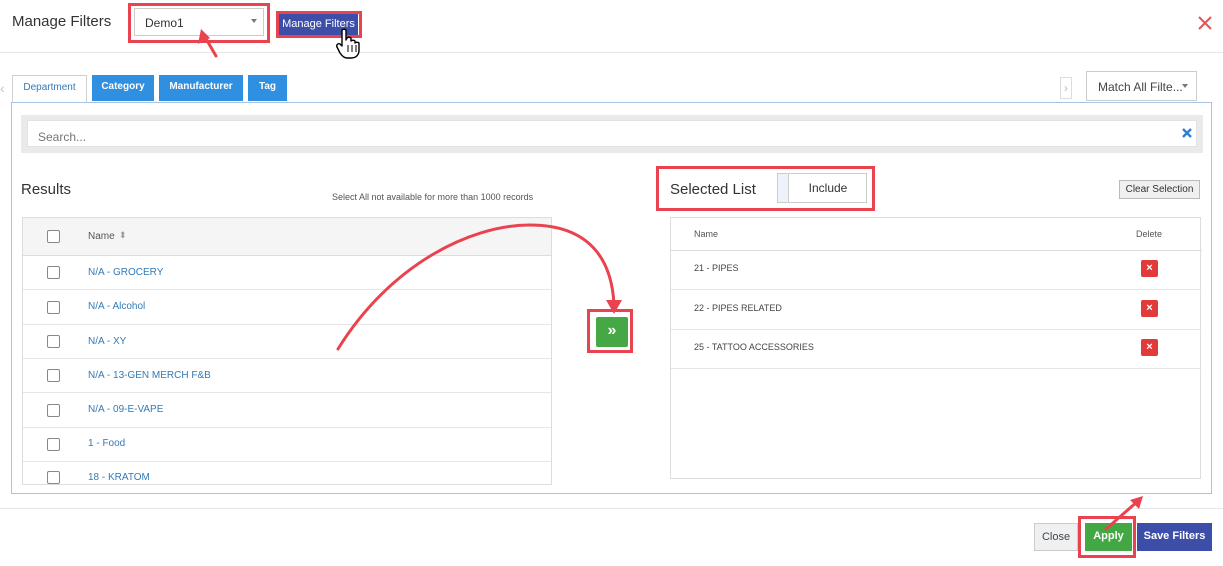 The image size is (1223, 566). Describe the element at coordinates (348, 43) in the screenshot. I see `hand-cursor-icon` at that location.